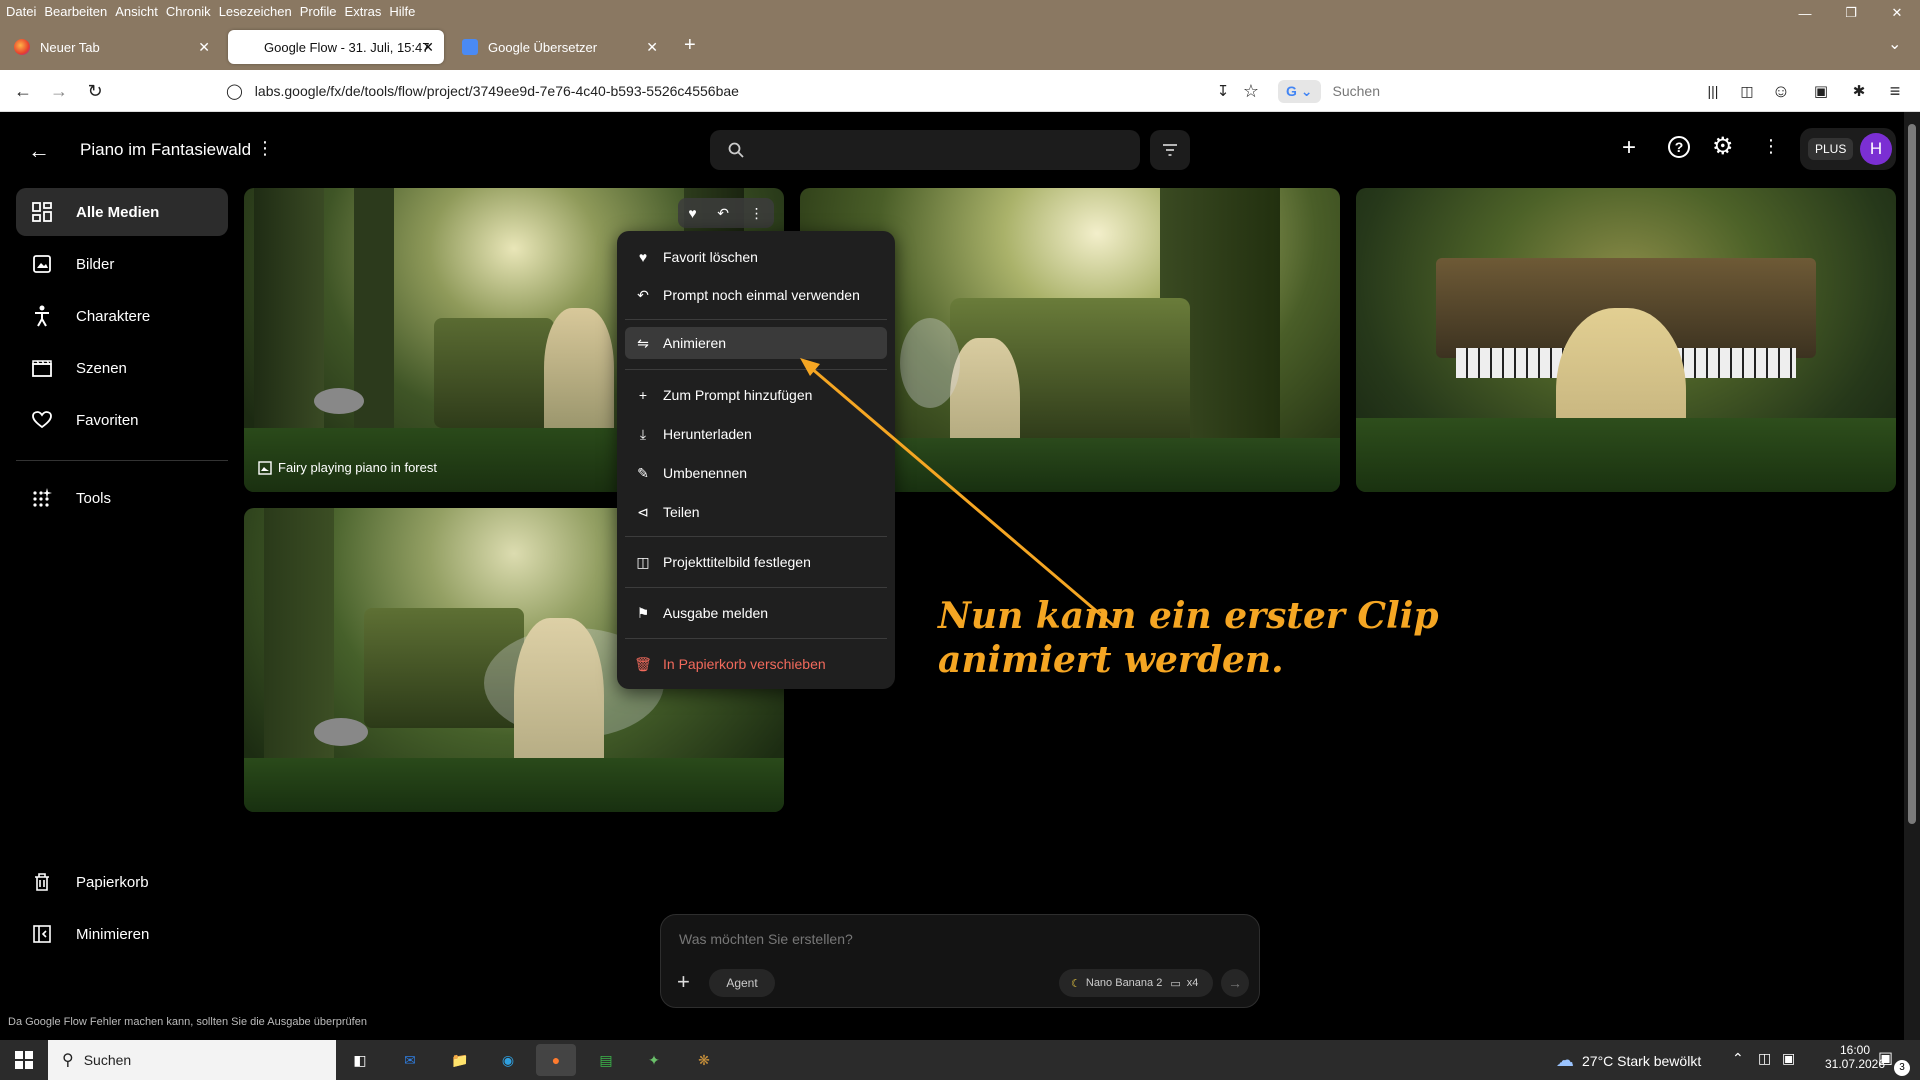 The width and height of the screenshot is (1920, 1080). I want to click on menu-bearbeiten: Bearbeiten, so click(75, 11).